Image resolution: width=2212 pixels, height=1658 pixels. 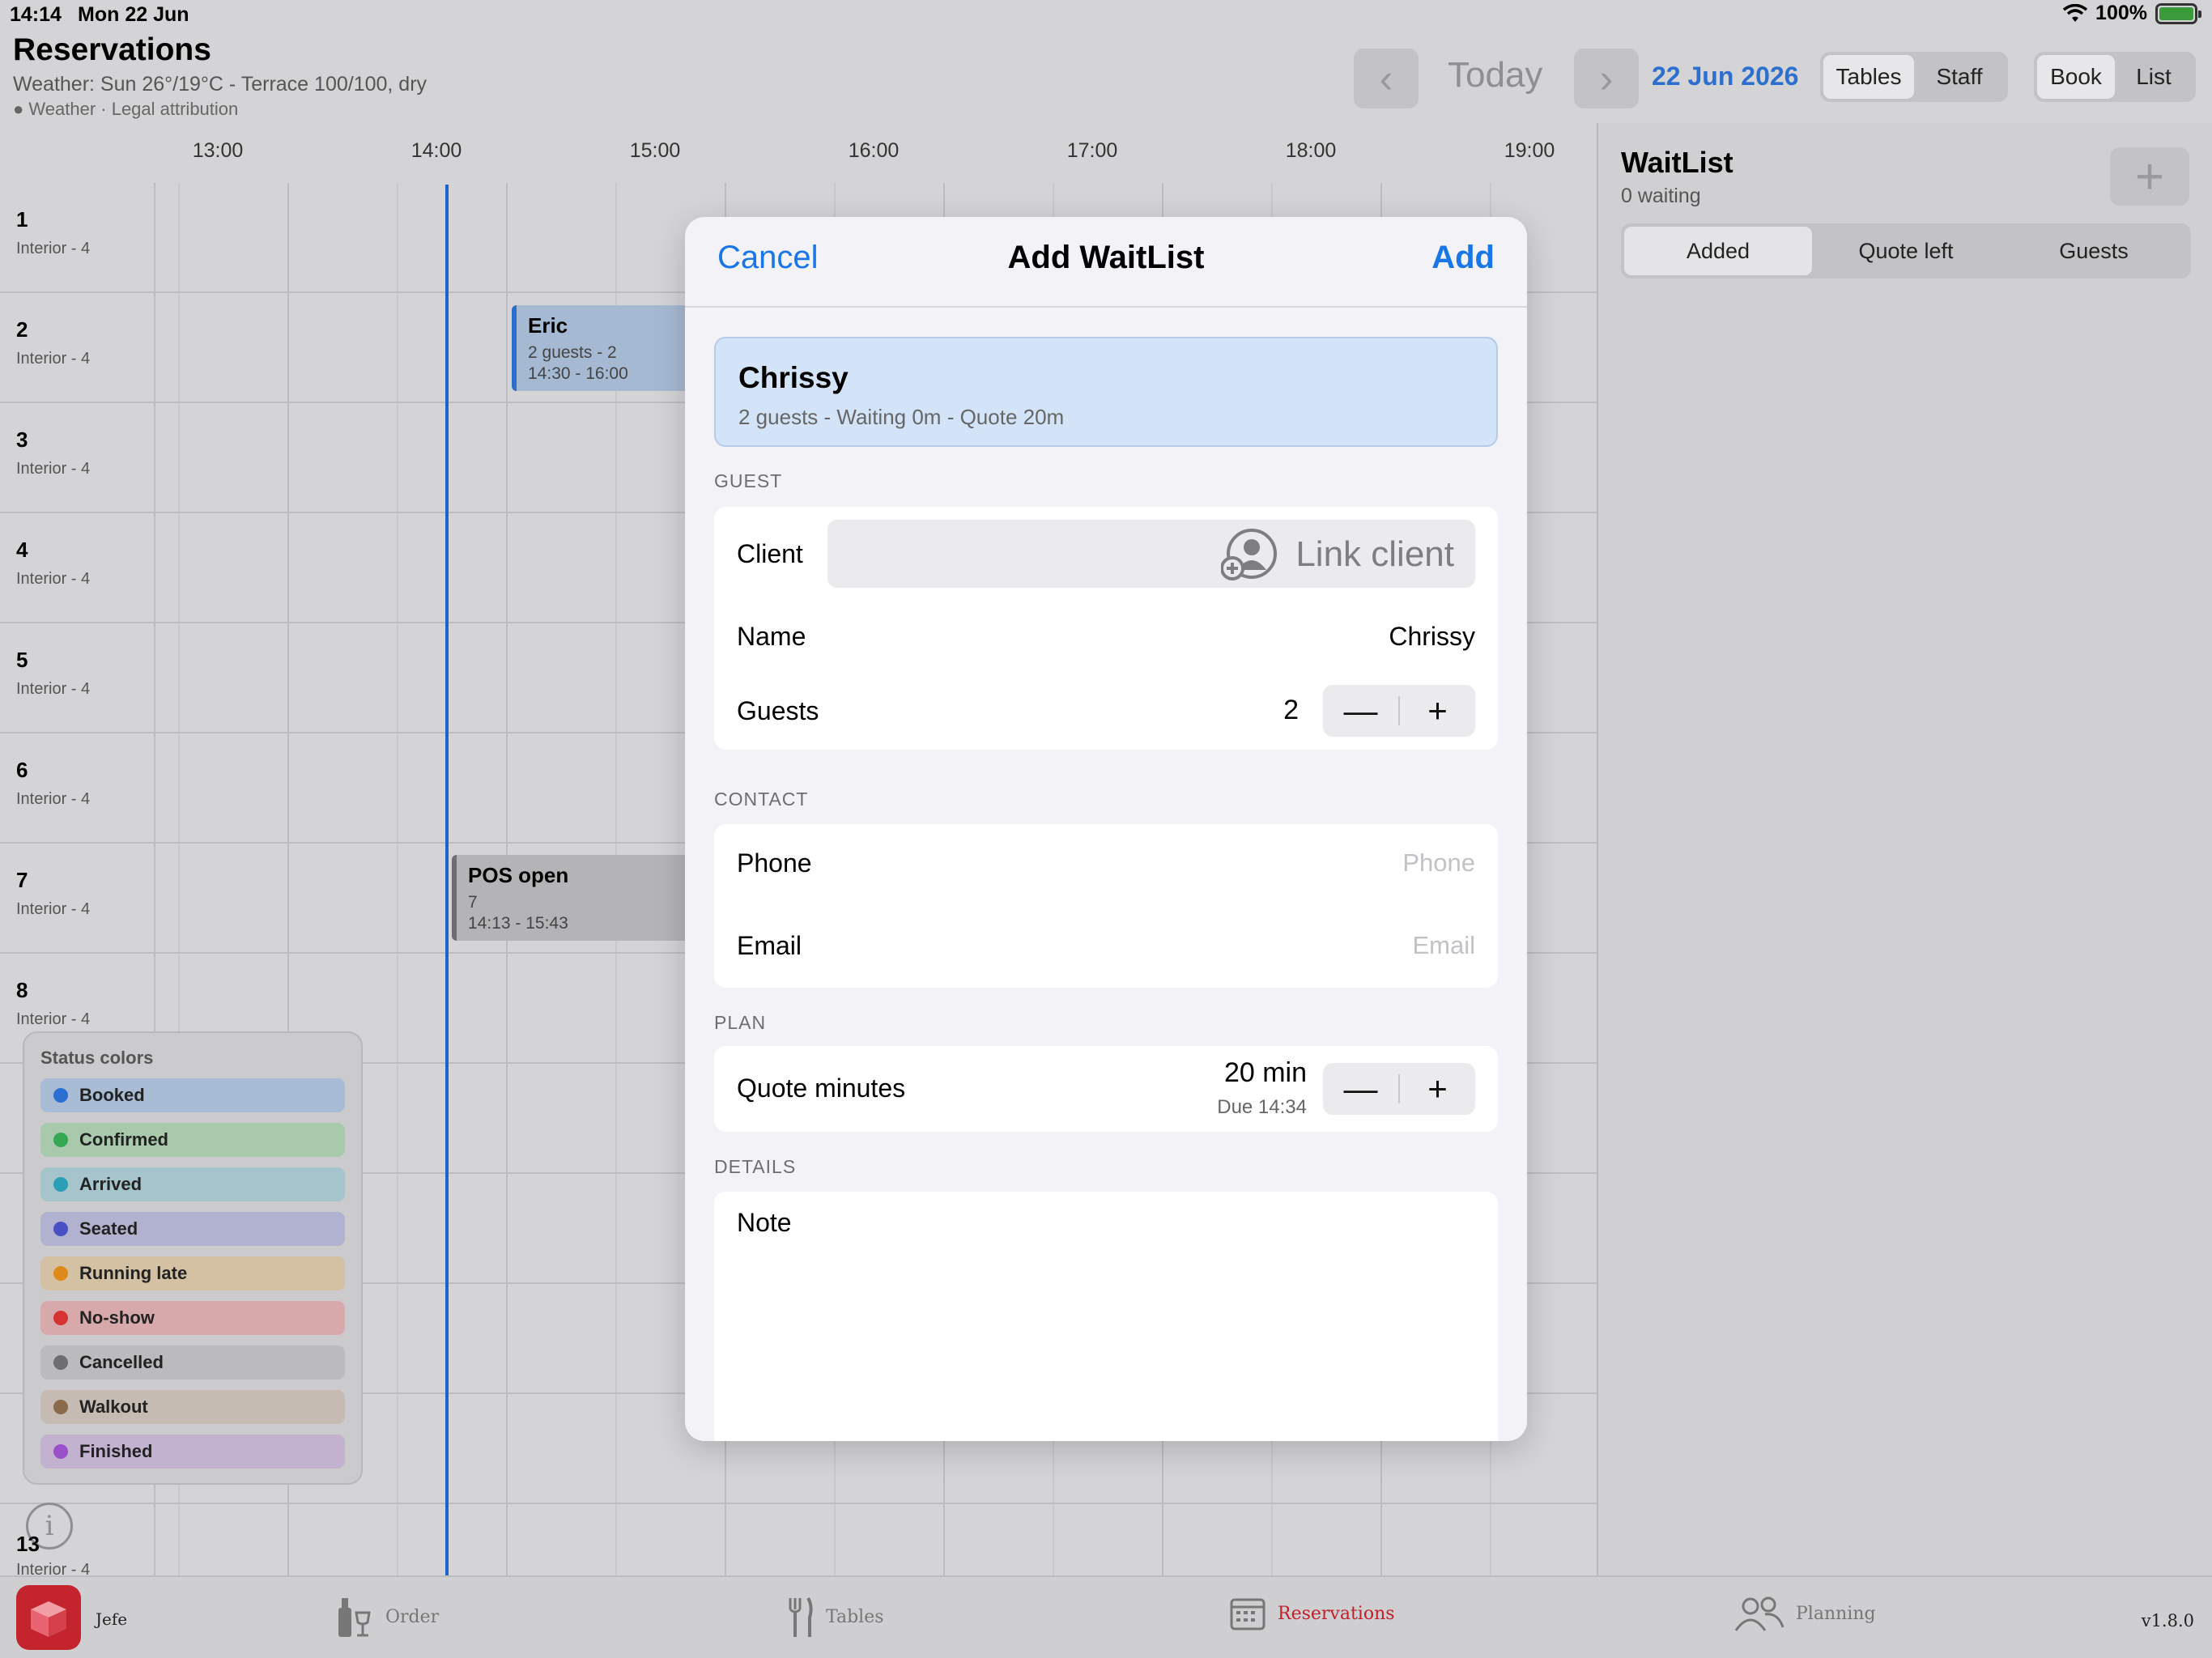 What do you see at coordinates (1106, 16) in the screenshot?
I see `status-bar: 14:14 Mon 22 Jun 100%` at bounding box center [1106, 16].